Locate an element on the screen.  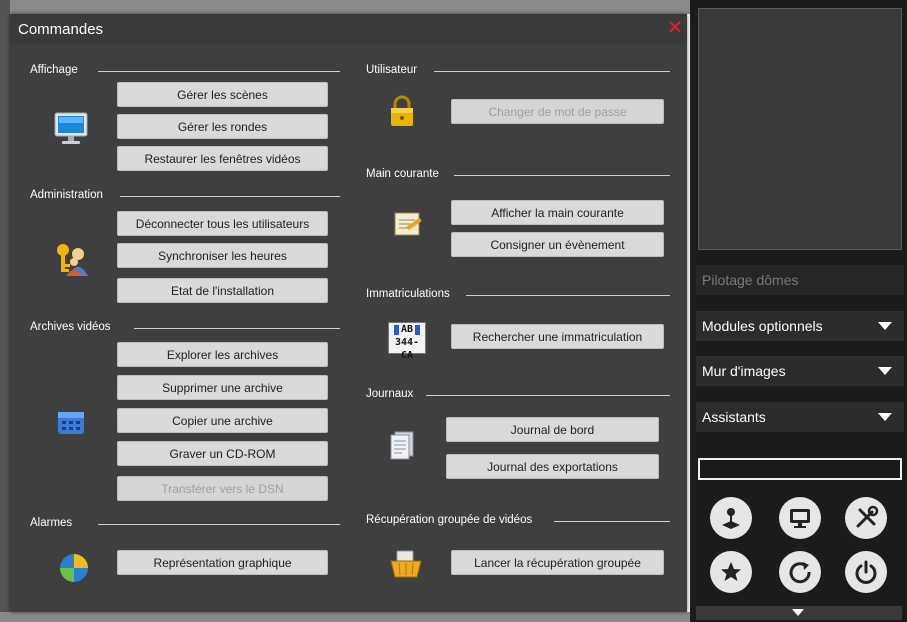
background-top is located at coordinates (345, 7).